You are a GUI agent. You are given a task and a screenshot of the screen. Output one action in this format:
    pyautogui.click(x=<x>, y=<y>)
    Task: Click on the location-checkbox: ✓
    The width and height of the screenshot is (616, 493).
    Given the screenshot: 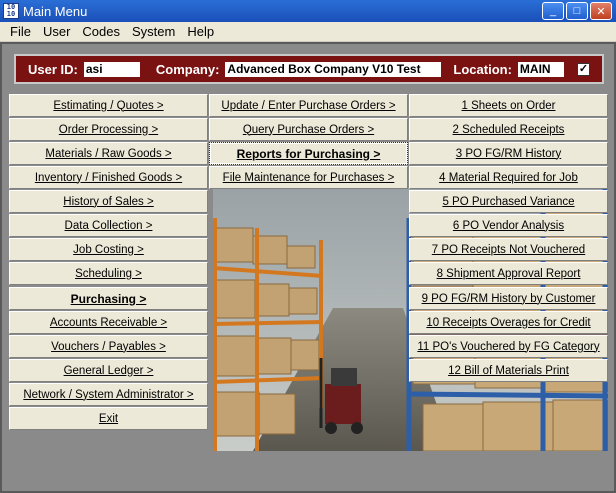 What is the action you would take?
    pyautogui.click(x=583, y=69)
    